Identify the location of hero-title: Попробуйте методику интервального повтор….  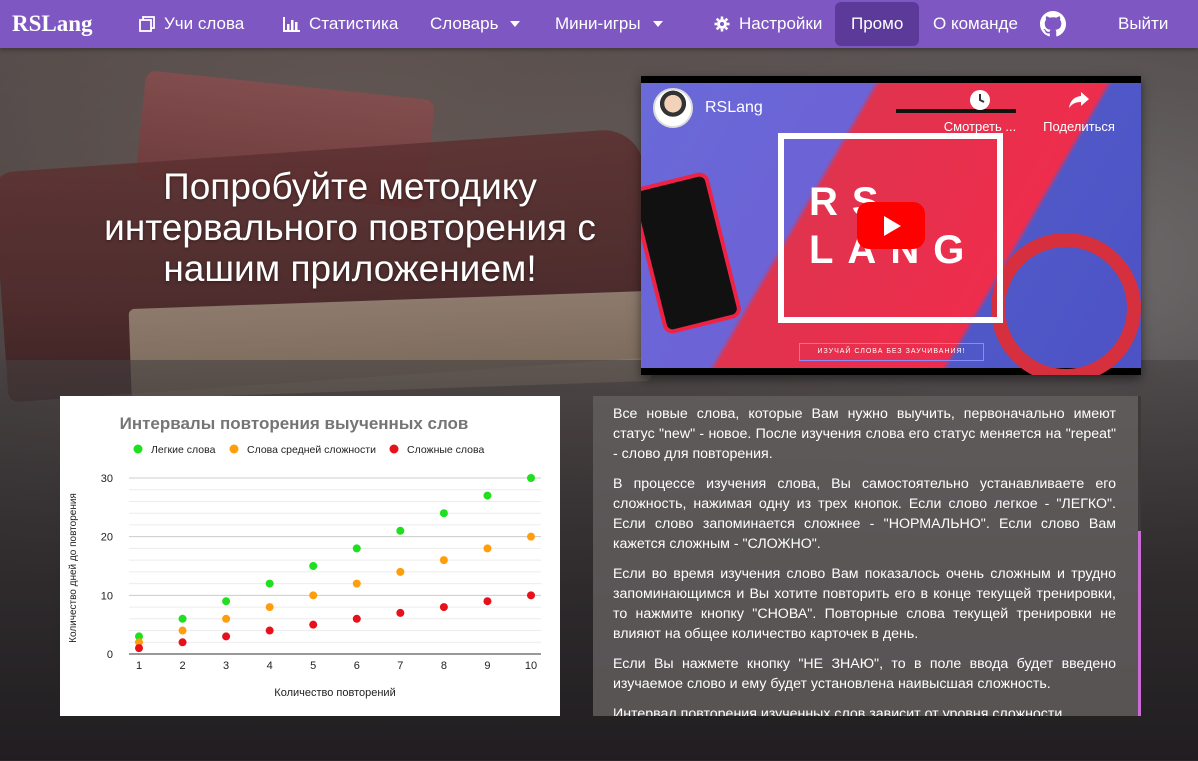
(350, 227).